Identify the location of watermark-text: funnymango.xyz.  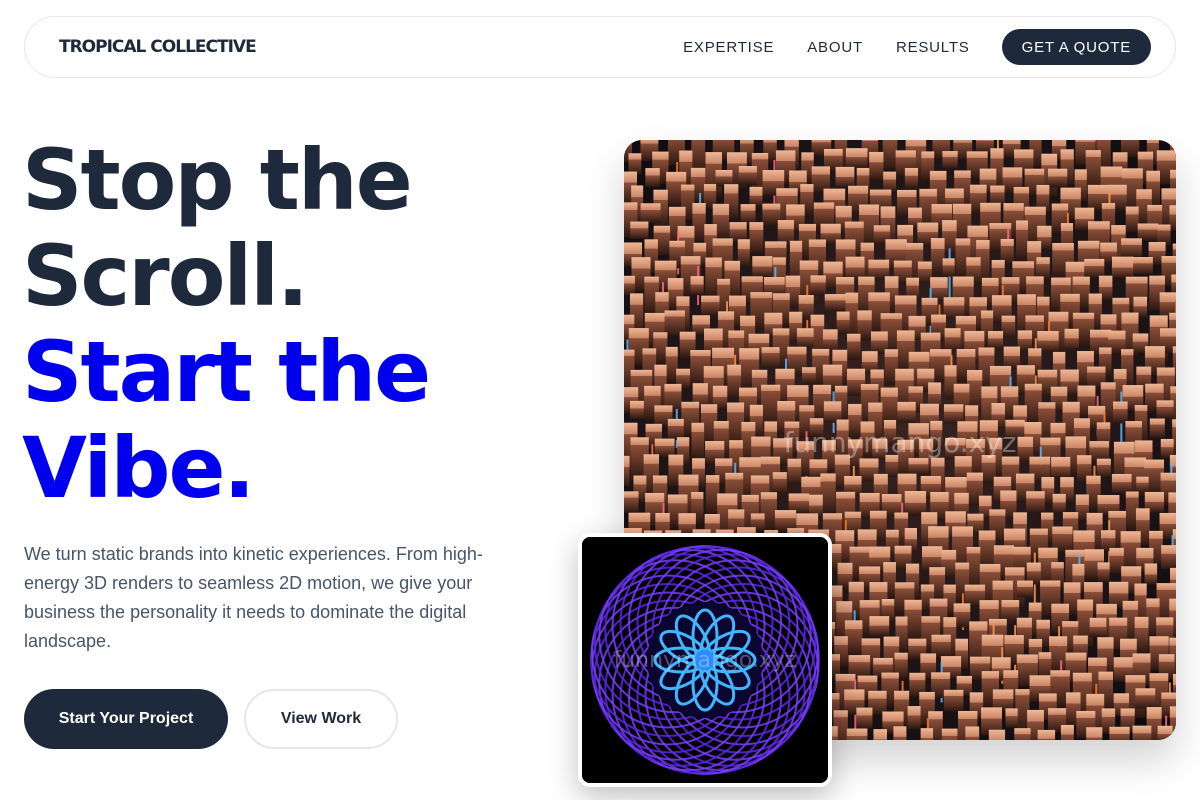
(900, 442).